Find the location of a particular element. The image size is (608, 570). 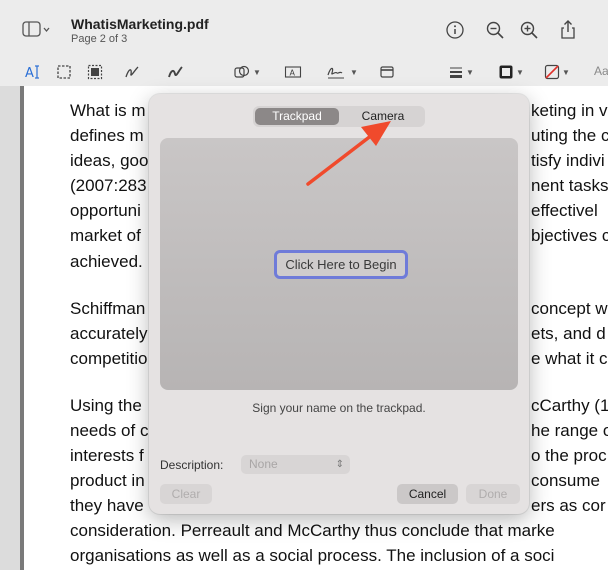

redact-icon is located at coordinates (95, 72).